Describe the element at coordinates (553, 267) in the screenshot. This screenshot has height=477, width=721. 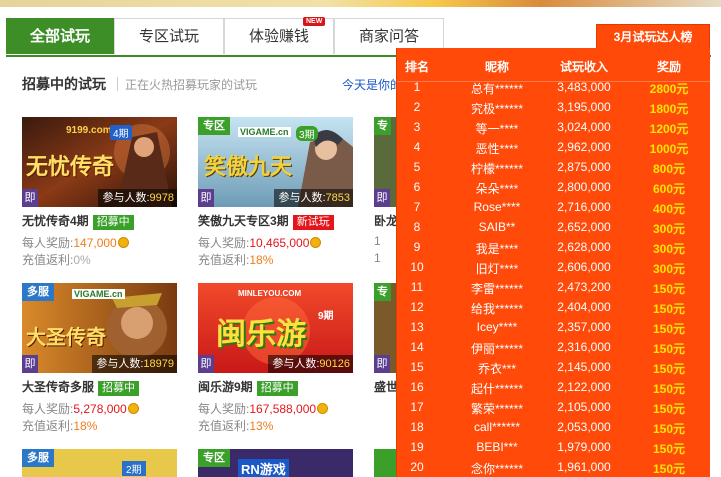
I see `leaderboard-row: 10 旧灯**** 2,606,000 300元` at that location.